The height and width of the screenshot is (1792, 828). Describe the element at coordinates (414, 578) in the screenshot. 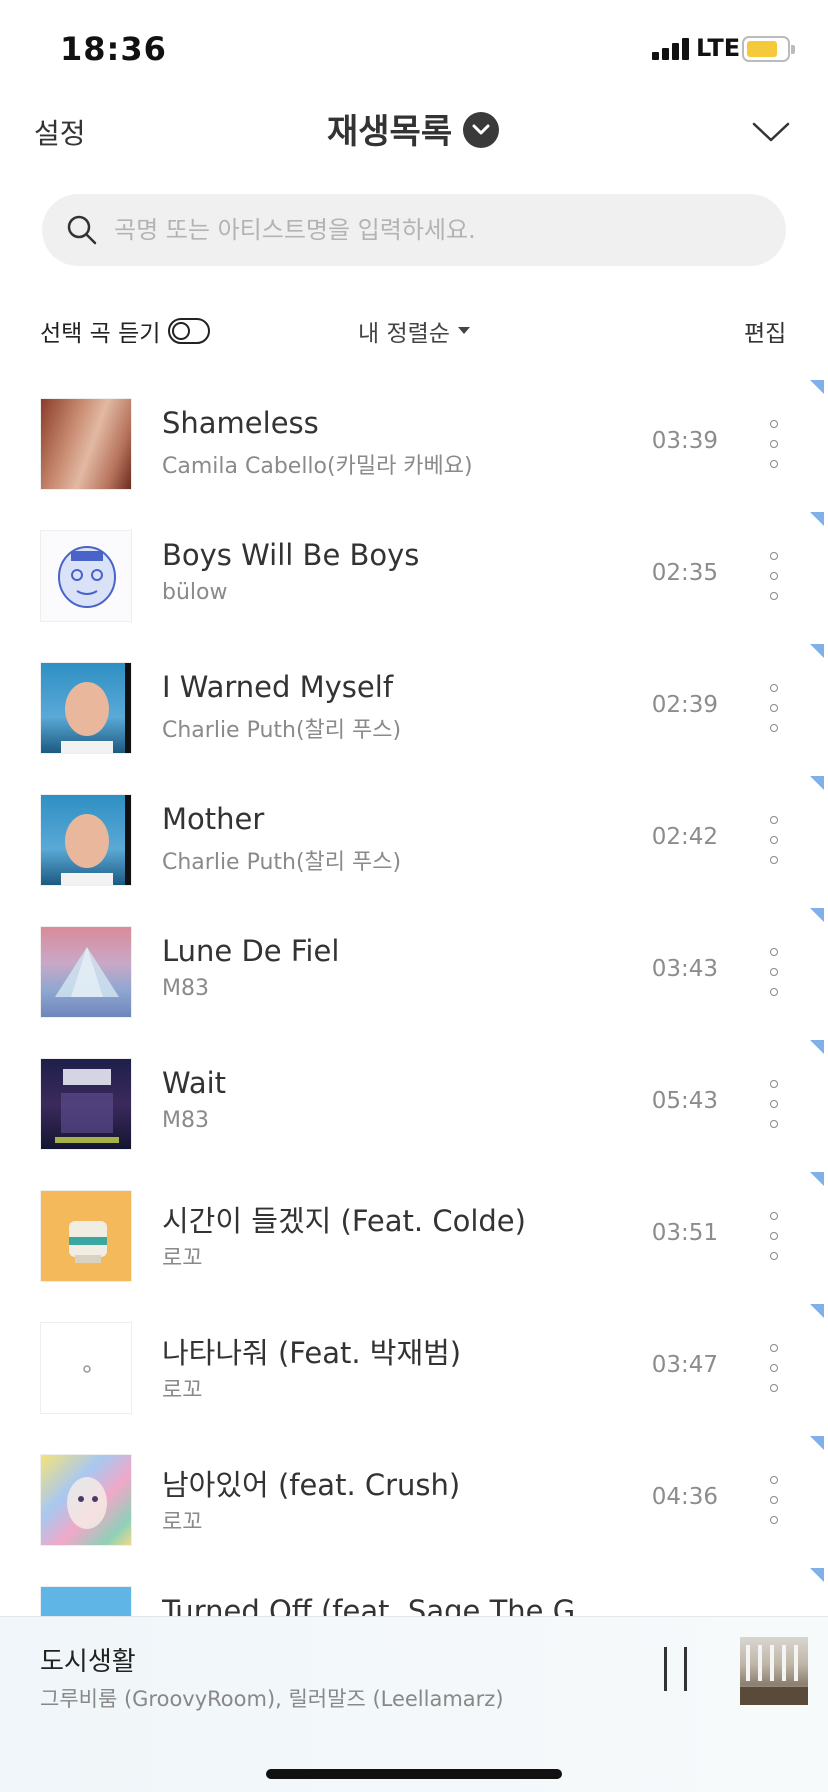

I see `track-row: Boys Will Be Boys bülow 02:35` at that location.